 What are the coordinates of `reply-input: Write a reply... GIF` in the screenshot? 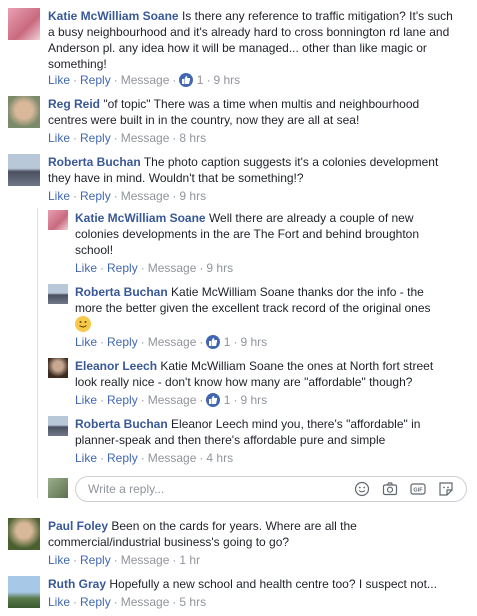 It's located at (271, 489).